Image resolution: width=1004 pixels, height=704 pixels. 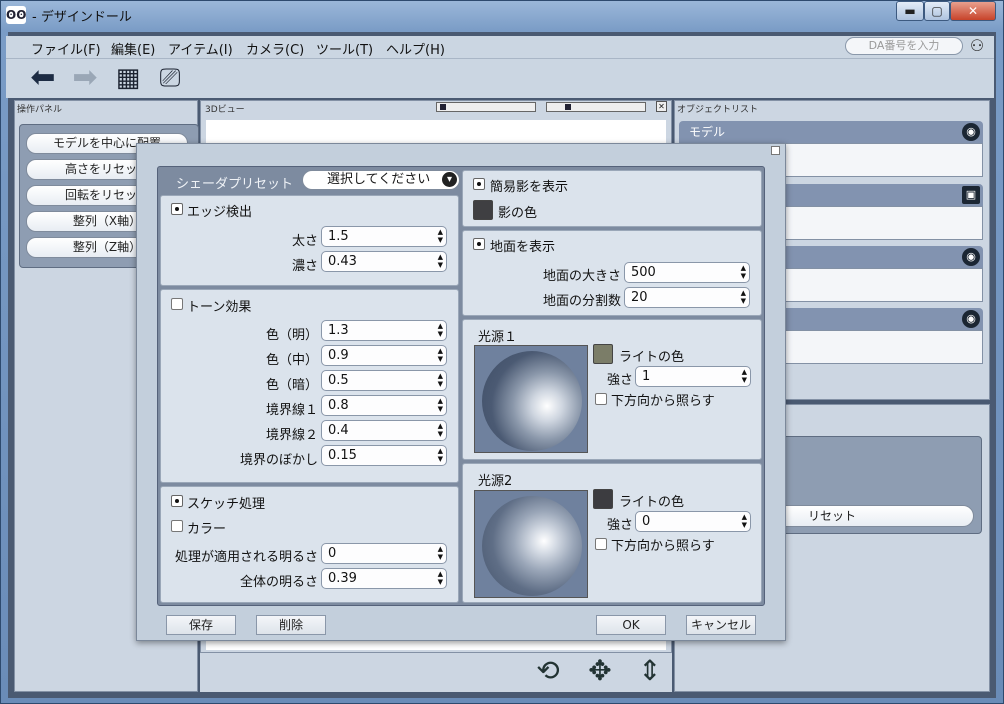 I want to click on da-number-input: DA番号を入力, so click(x=904, y=46).